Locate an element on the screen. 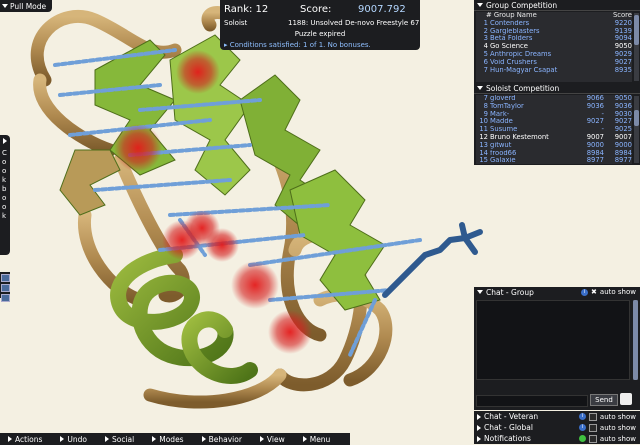 Image resolution: width=640 pixels, height=445 pixels. list-item: 3 Beta Folders 9094 is located at coordinates (554, 39).